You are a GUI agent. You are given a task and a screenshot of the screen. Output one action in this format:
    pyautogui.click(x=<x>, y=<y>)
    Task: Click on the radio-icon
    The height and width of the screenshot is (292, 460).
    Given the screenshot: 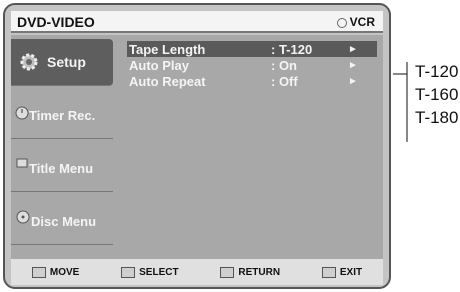 What is the action you would take?
    pyautogui.click(x=341, y=22)
    